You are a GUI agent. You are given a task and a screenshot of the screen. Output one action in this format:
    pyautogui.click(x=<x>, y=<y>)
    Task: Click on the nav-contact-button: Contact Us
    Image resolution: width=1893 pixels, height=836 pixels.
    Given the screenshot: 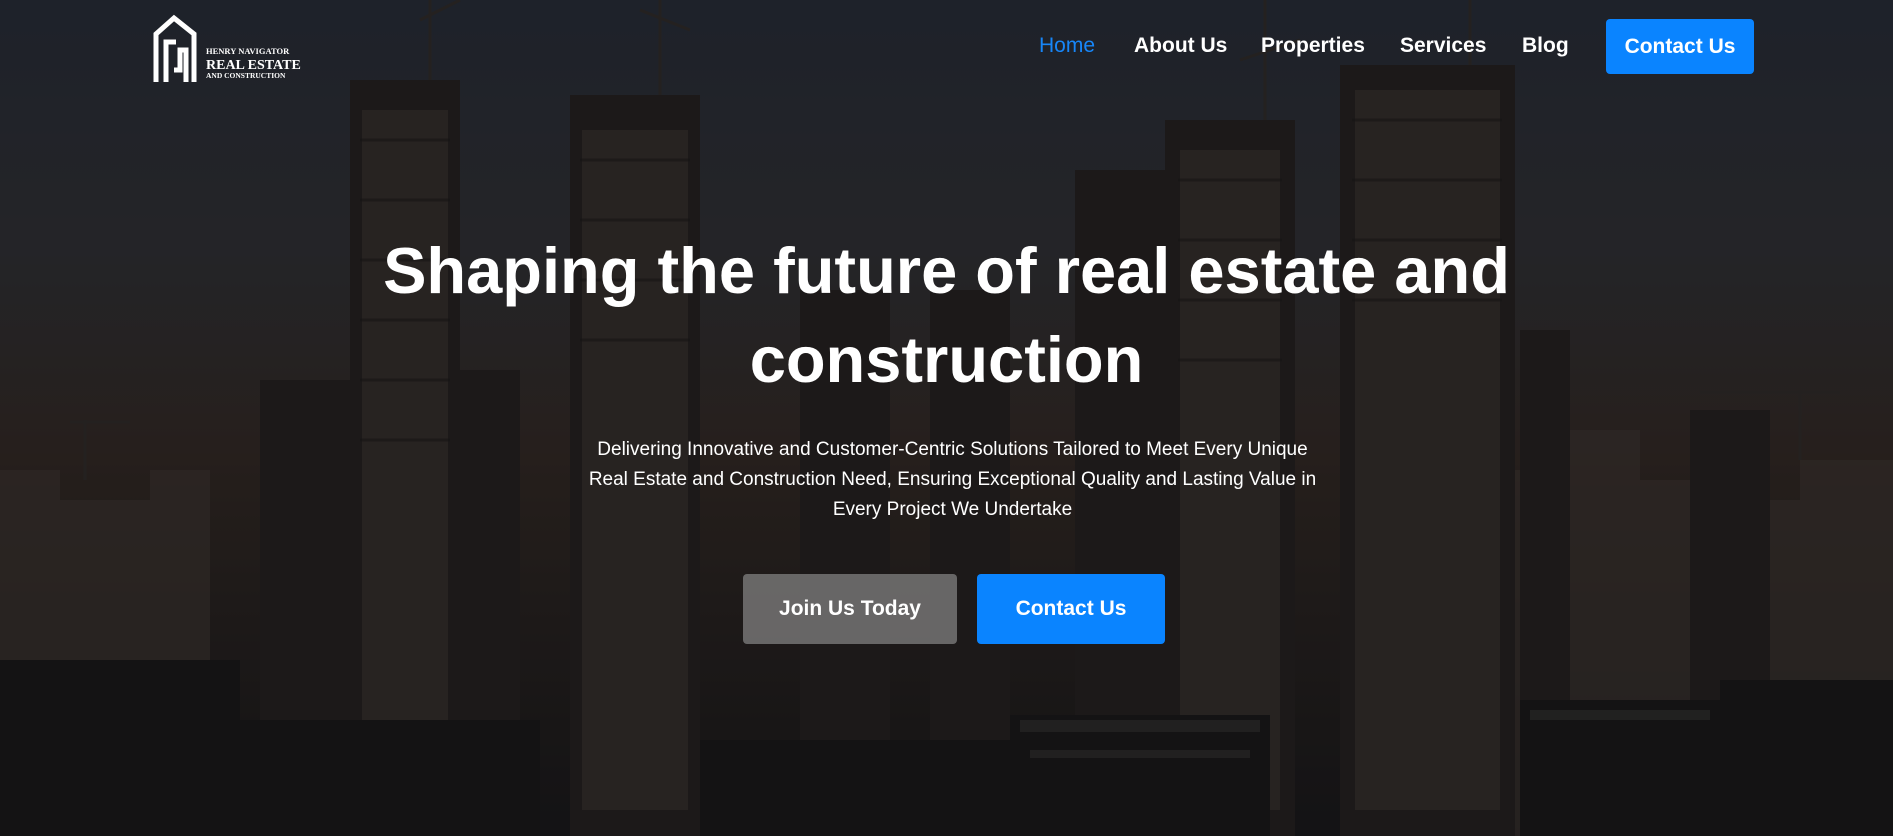 What is the action you would take?
    pyautogui.click(x=1680, y=46)
    